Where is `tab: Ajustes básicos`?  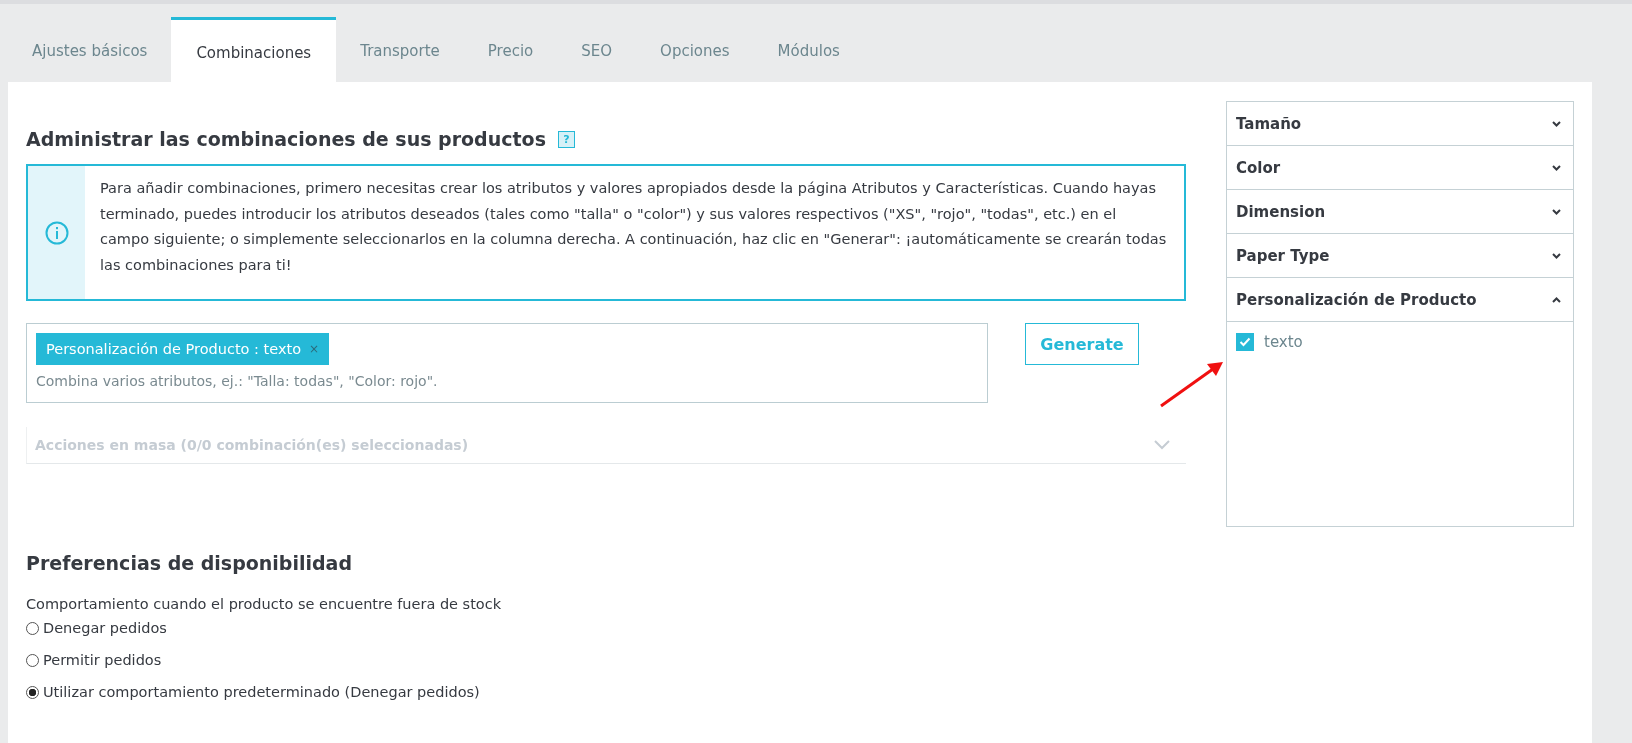
tab: Ajustes básicos is located at coordinates (90, 49).